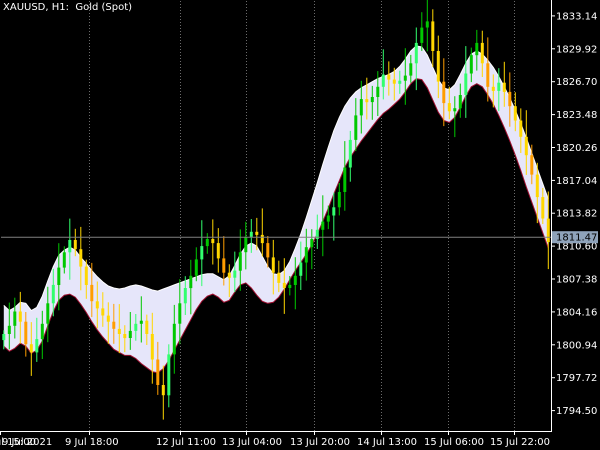 Image resolution: width=600 pixels, height=450 pixels. What do you see at coordinates (520, 442) in the screenshot?
I see `x-tick-label: 15 Jul 22:00` at bounding box center [520, 442].